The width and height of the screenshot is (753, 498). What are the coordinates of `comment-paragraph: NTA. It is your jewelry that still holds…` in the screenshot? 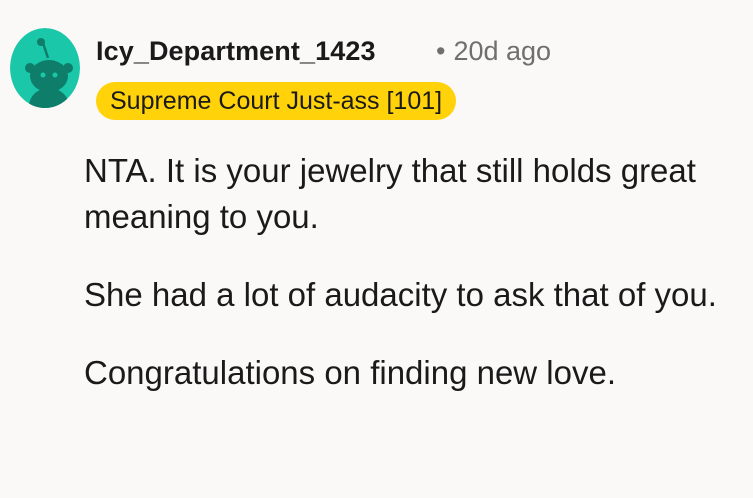 It's located at (390, 193).